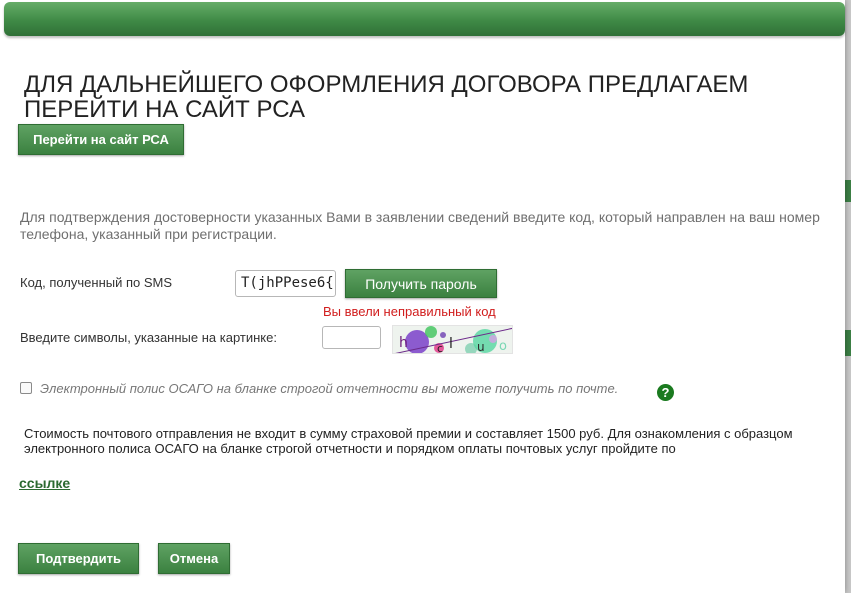 Image resolution: width=851 pixels, height=593 pixels. Describe the element at coordinates (440, 348) in the screenshot. I see `svg-text: c` at that location.